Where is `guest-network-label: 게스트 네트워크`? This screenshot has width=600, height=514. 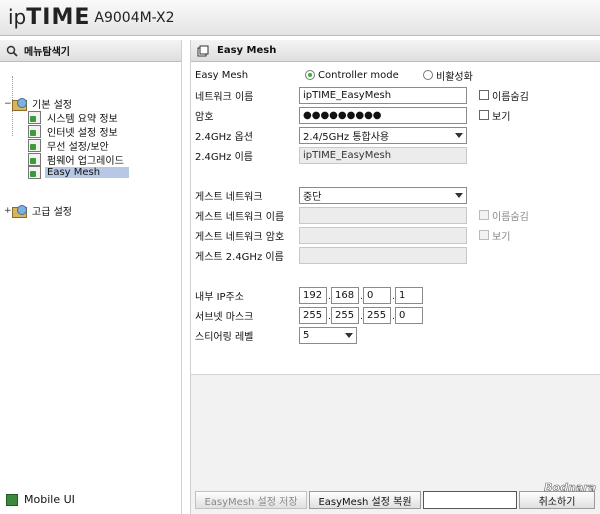
guest-network-label: 게스트 네트워크 is located at coordinates (229, 197).